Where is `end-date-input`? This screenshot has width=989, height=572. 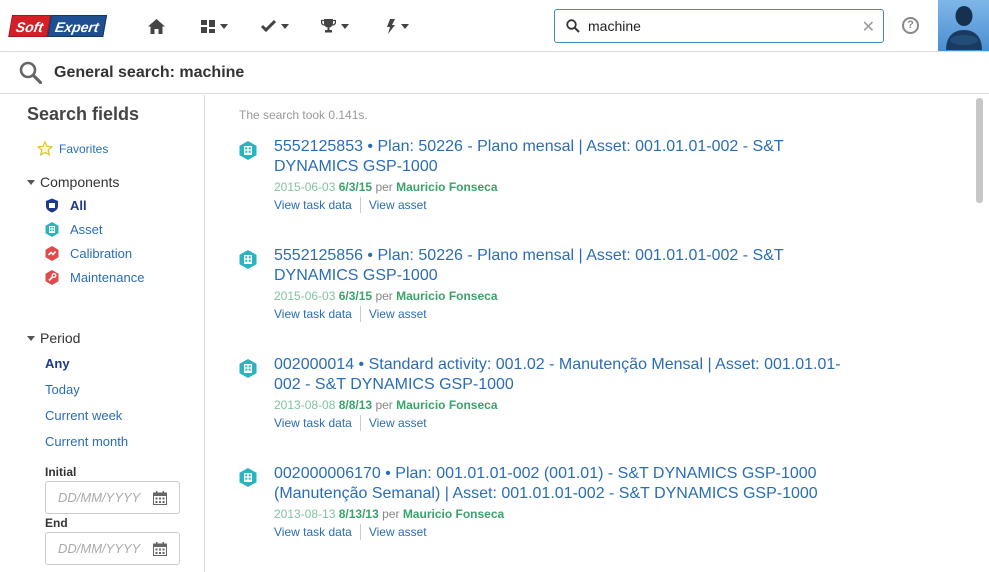 end-date-input is located at coordinates (105, 548).